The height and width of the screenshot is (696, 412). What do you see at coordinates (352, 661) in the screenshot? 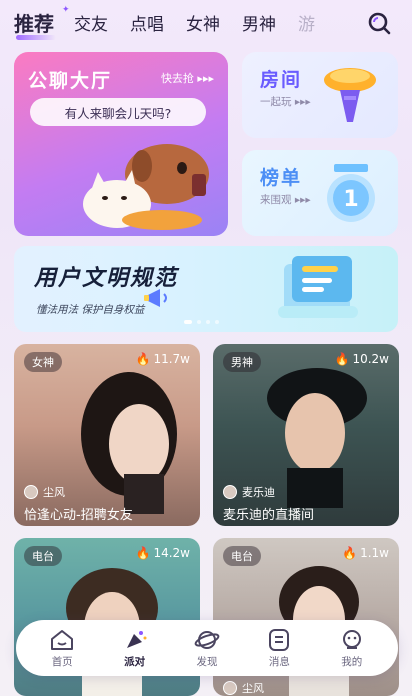
I see `nav-profile-label: 我的` at bounding box center [352, 661].